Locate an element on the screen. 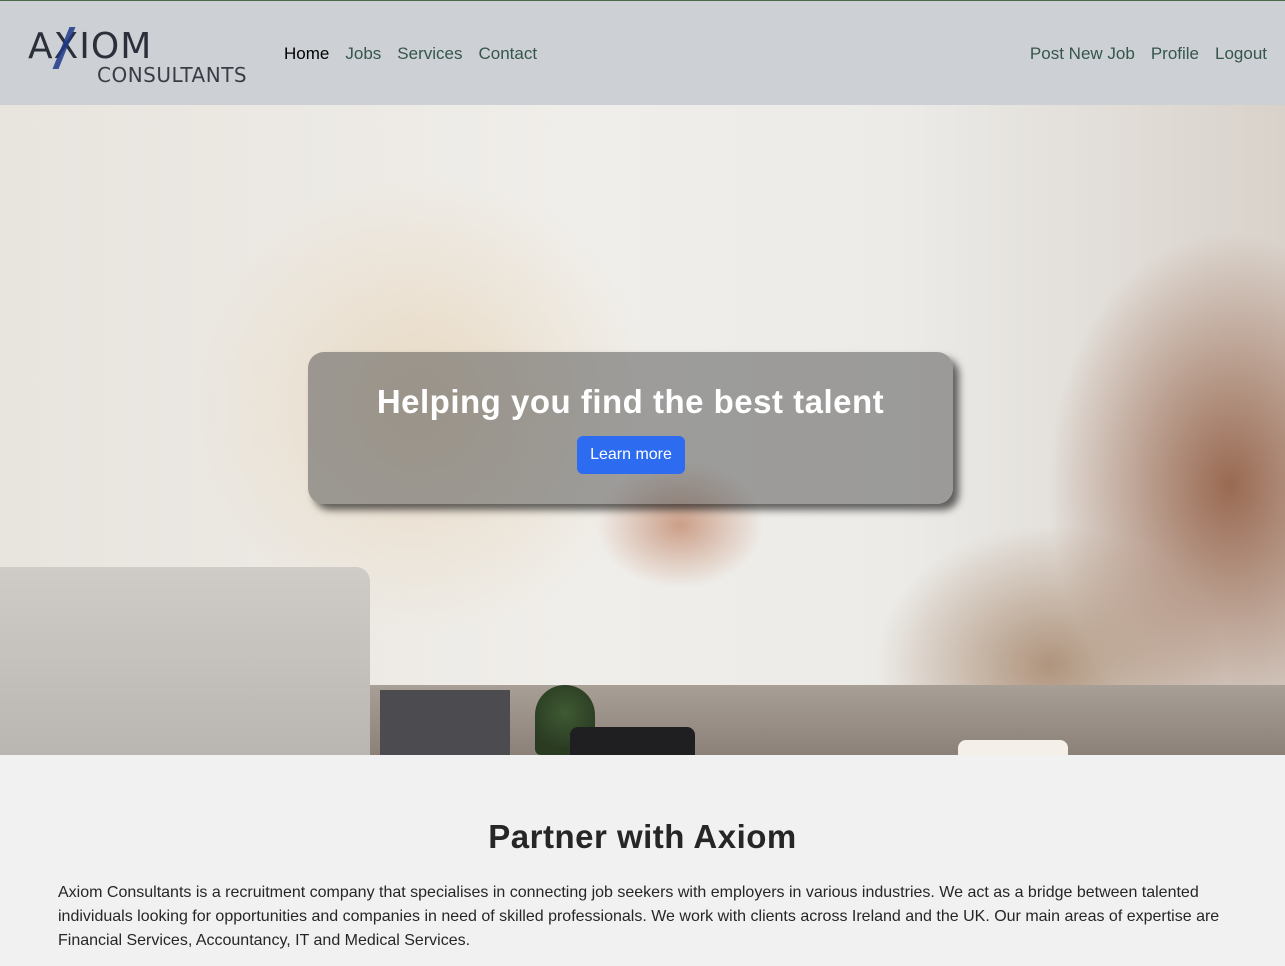  nav-link-contact: Contact is located at coordinates (507, 54).